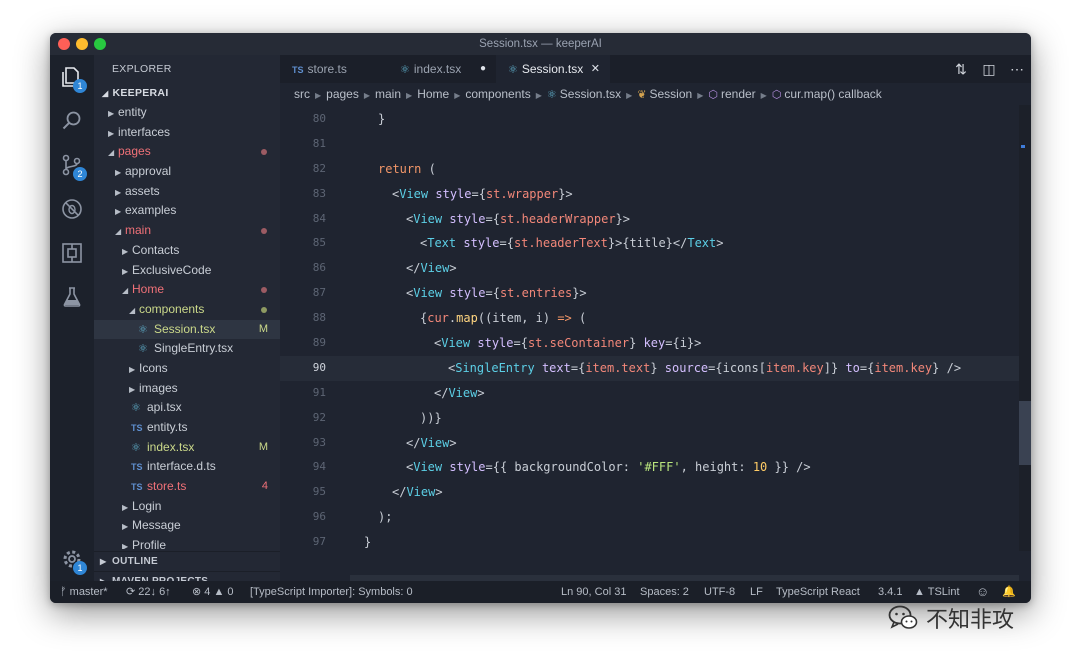  I want to click on tree-item: ◢ pages, so click(187, 152).